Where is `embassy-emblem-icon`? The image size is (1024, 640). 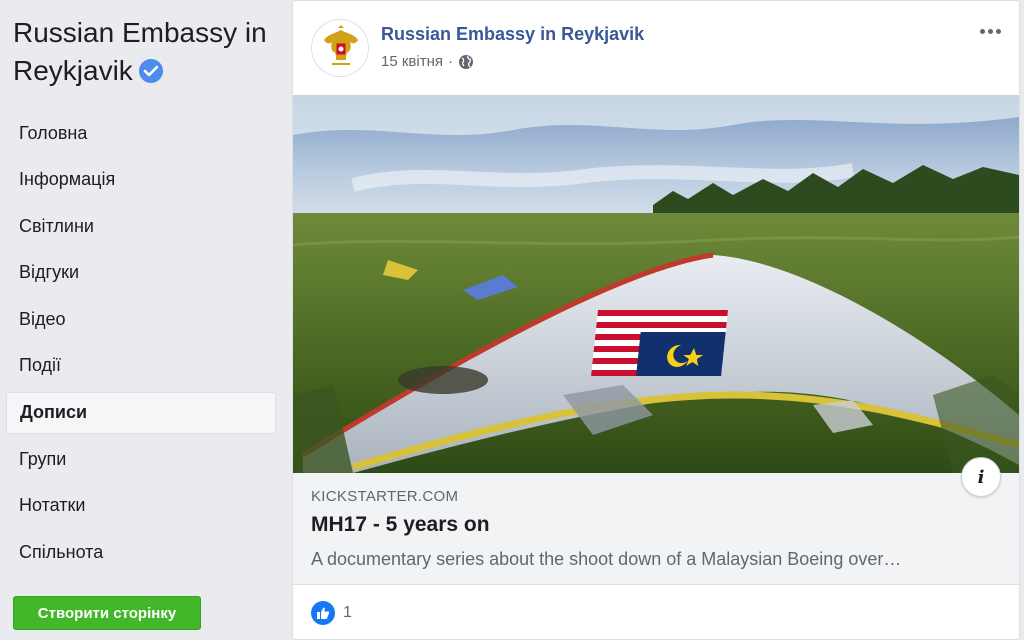
embassy-emblem-icon is located at coordinates (340, 48).